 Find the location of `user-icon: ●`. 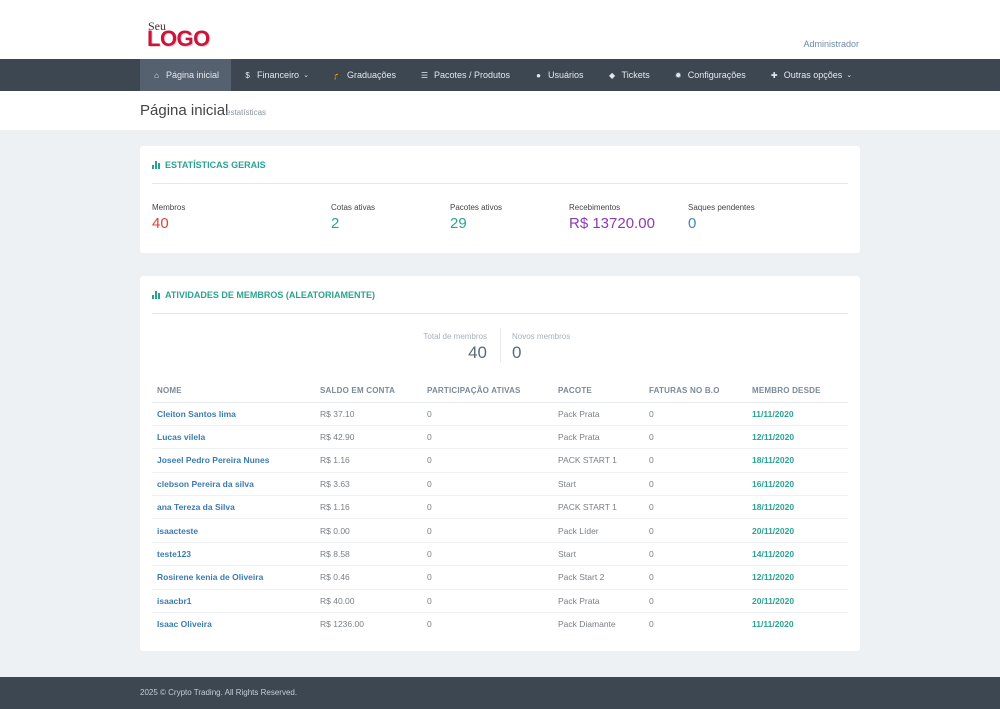

user-icon: ● is located at coordinates (538, 75).